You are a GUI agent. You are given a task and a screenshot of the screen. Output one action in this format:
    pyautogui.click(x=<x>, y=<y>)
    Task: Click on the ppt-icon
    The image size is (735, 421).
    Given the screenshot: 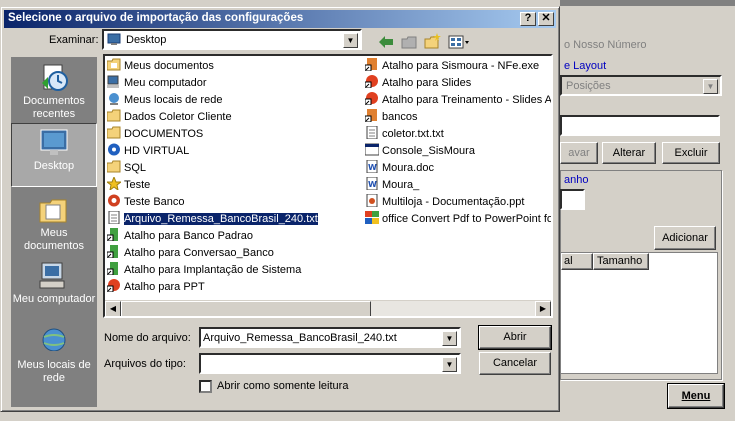 What is the action you would take?
    pyautogui.click(x=373, y=201)
    